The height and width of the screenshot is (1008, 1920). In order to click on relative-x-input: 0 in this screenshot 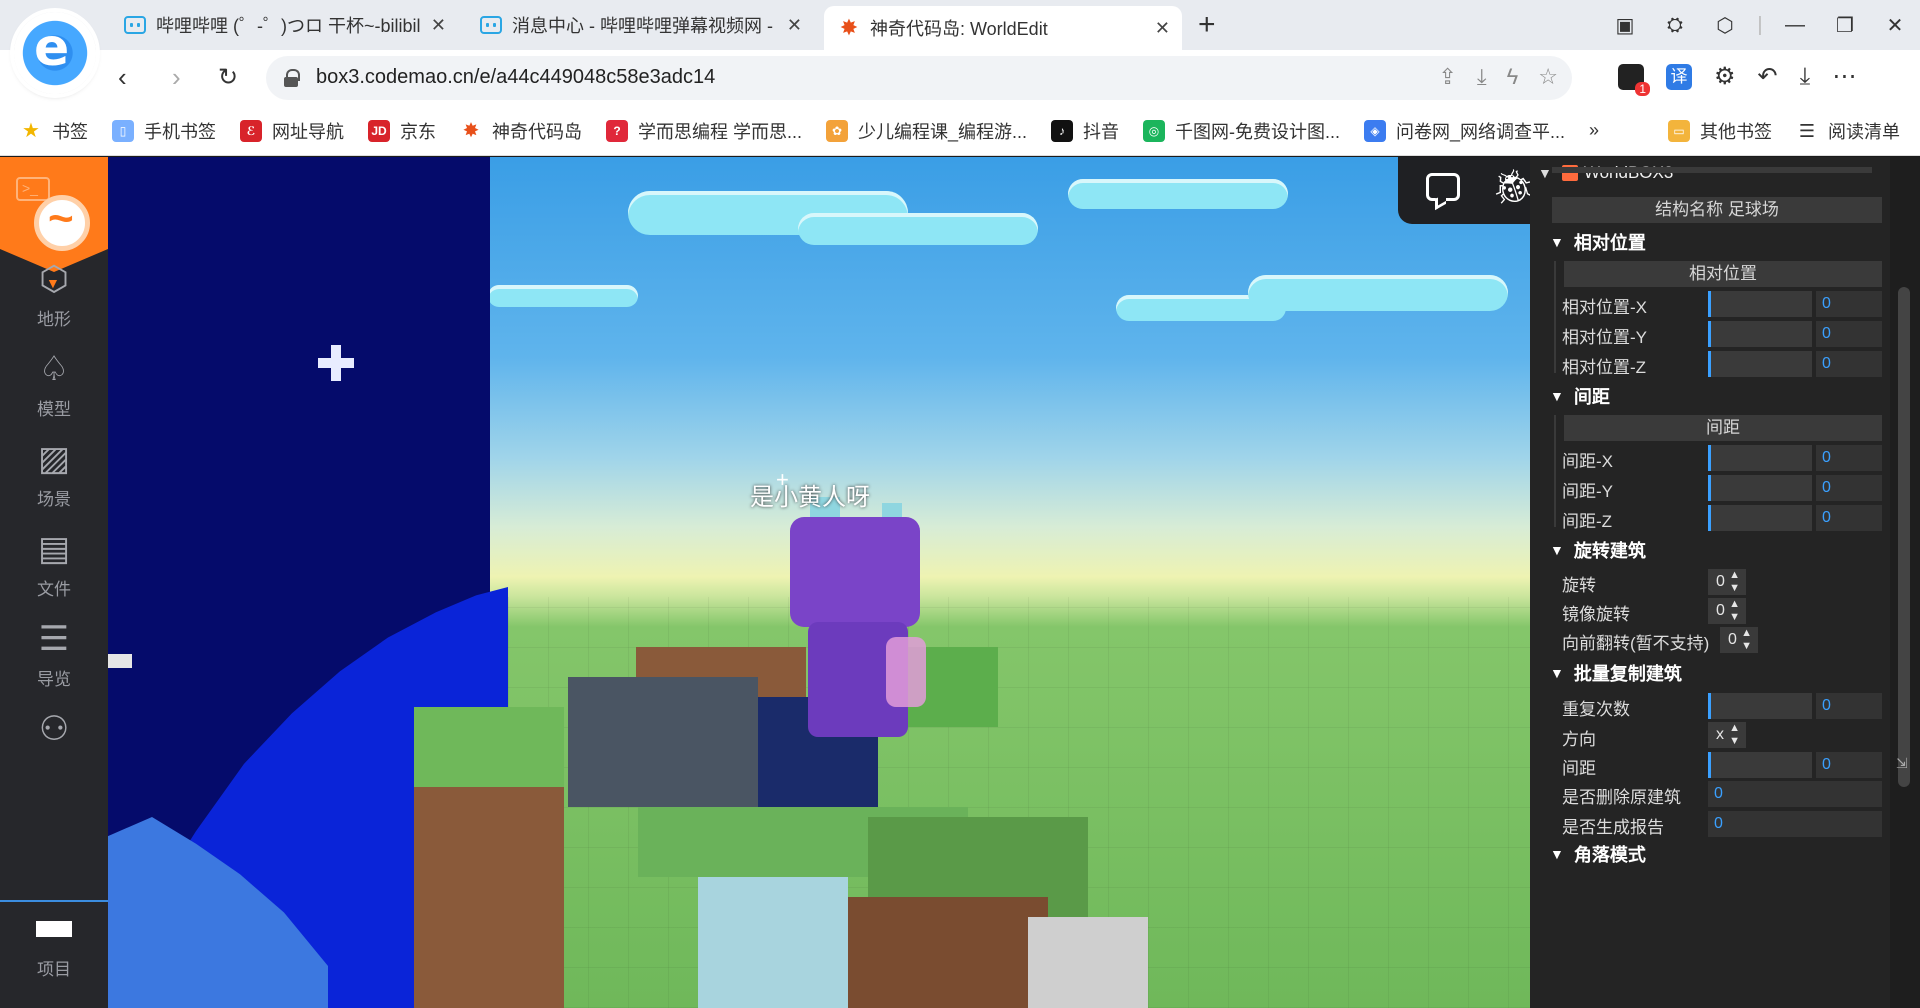, I will do `click(1849, 304)`.